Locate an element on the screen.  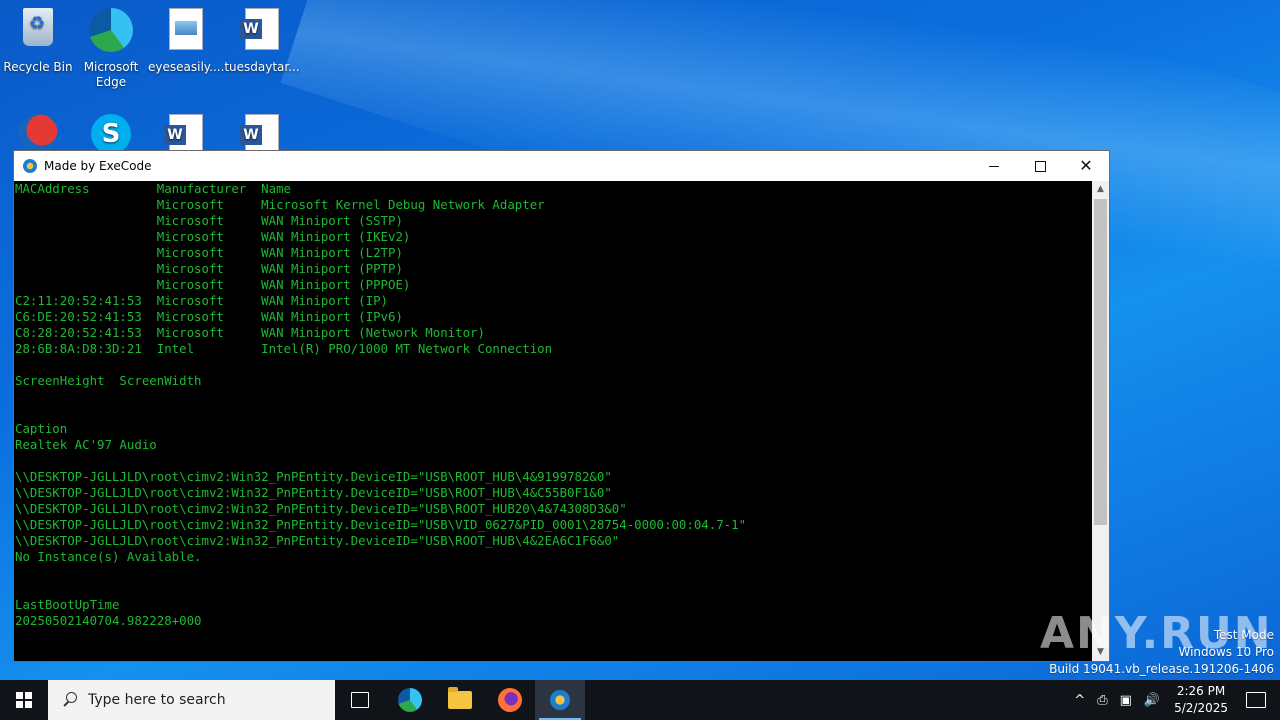
console-line: Microsoft WAN Miniport (SSTP) is located at coordinates (209, 220).